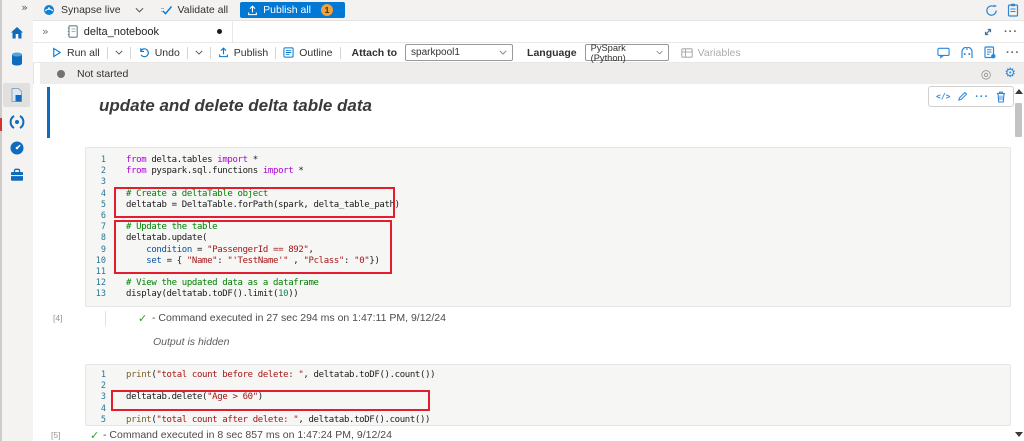 Image resolution: width=1024 pixels, height=441 pixels. Describe the element at coordinates (167, 238) in the screenshot. I see `code-text: deltatab.update(` at that location.